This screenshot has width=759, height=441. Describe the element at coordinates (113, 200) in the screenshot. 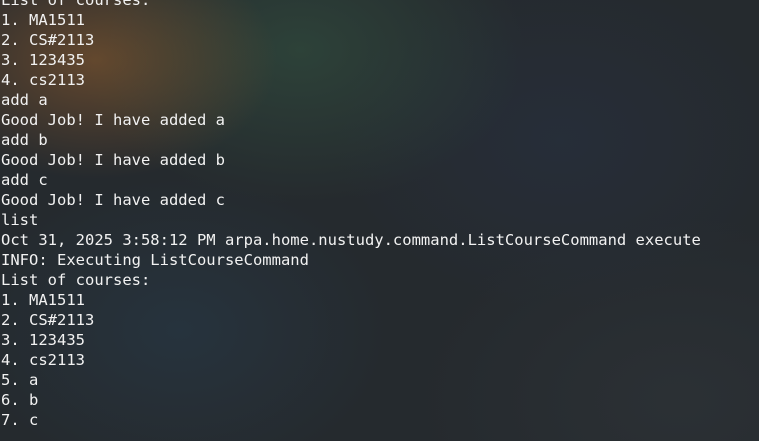

I see `terminal-line: Good Job! I have added c` at that location.